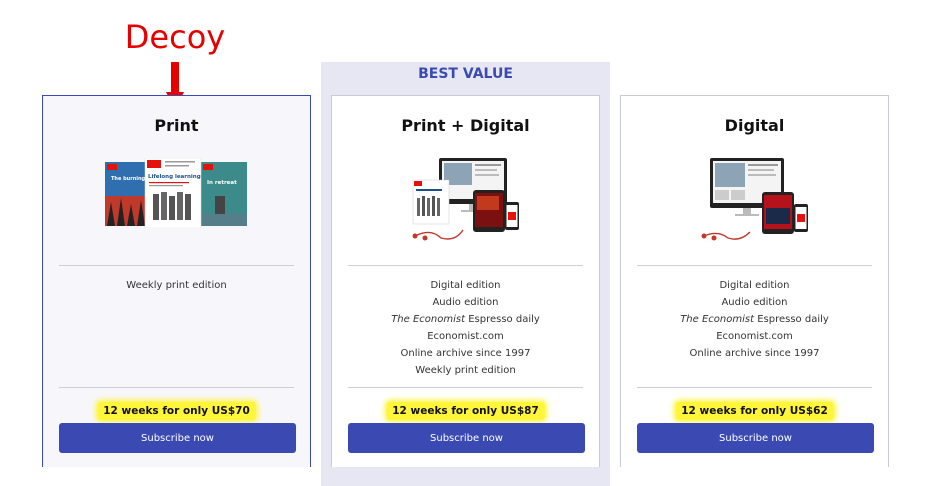  I want to click on devices-image, so click(754, 199).